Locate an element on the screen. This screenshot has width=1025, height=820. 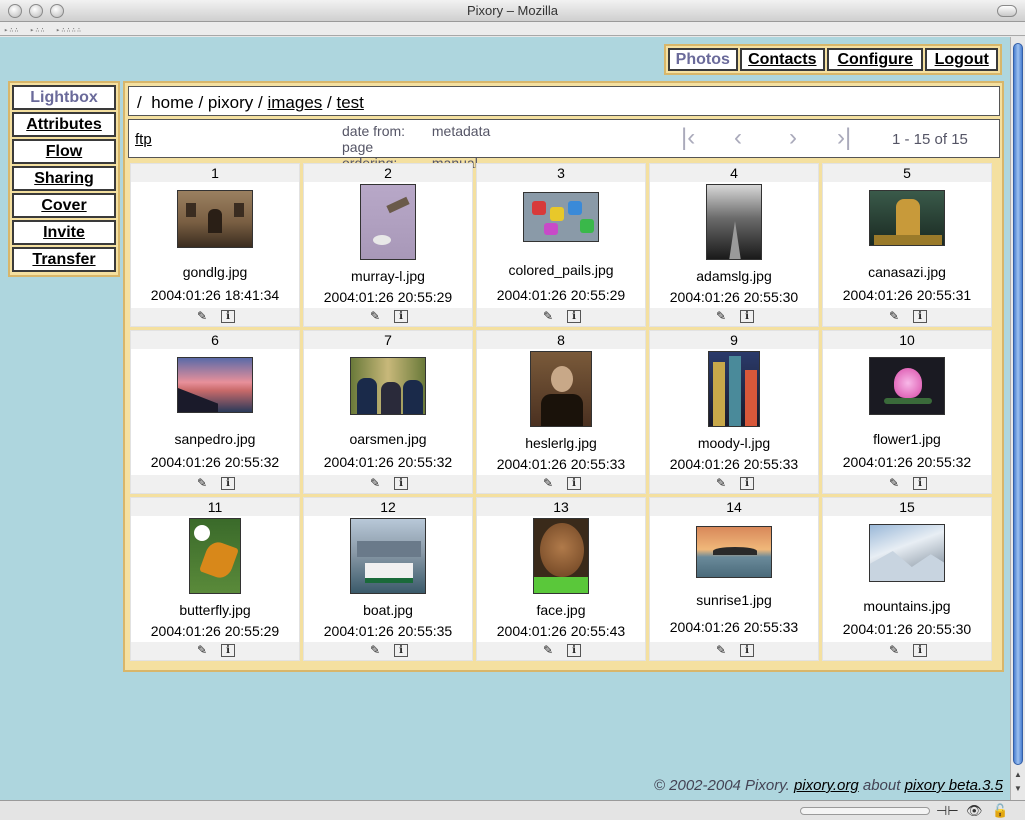
breadcrumb: / home / pixory / images / test is located at coordinates (564, 101).